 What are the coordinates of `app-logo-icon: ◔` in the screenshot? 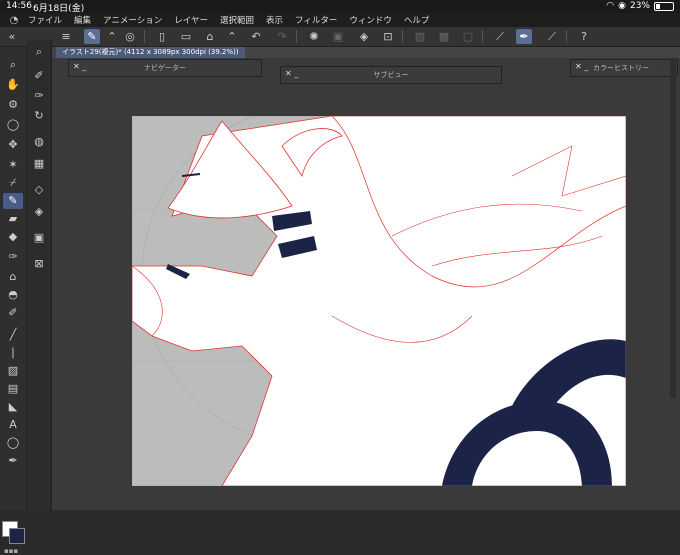 It's located at (14, 20).